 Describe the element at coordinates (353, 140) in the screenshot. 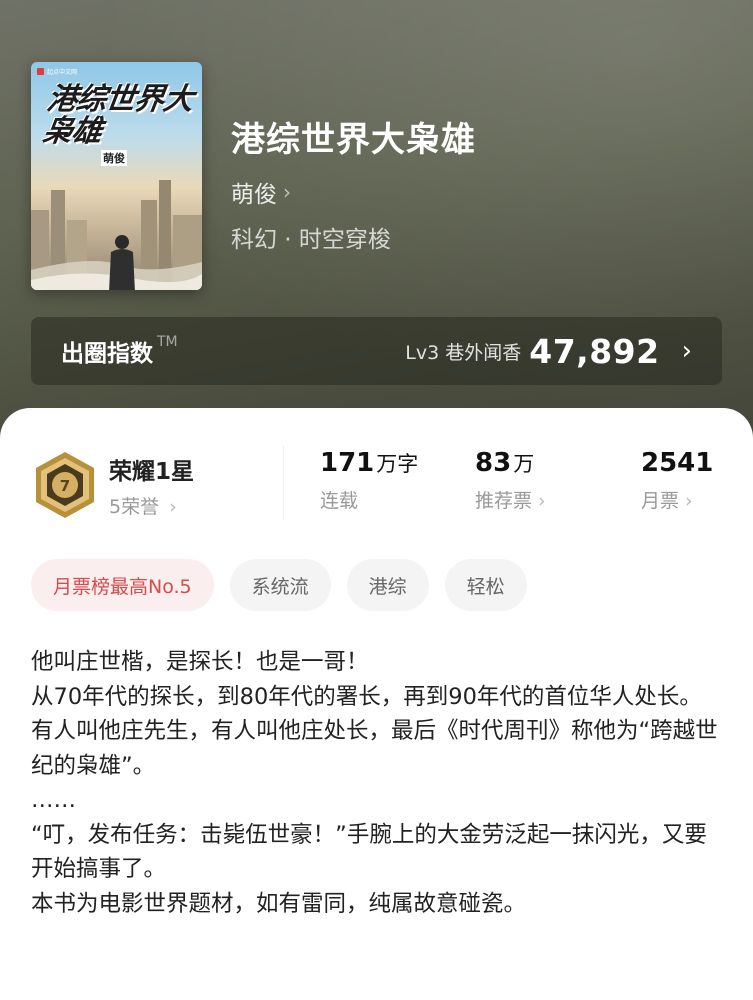

I see `book-title: 港综世界大枭雄` at that location.